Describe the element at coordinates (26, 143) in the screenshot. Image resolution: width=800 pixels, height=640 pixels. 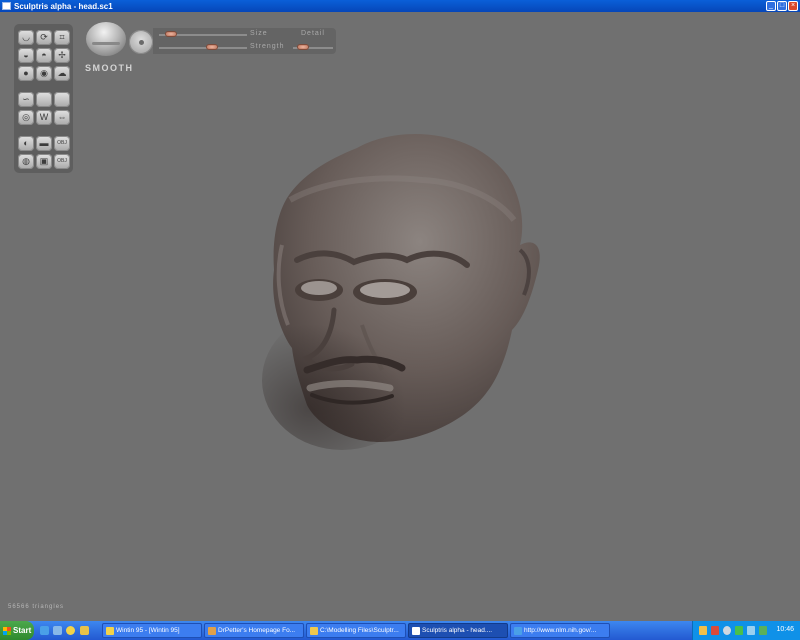
I see `material-tool: ◐` at that location.